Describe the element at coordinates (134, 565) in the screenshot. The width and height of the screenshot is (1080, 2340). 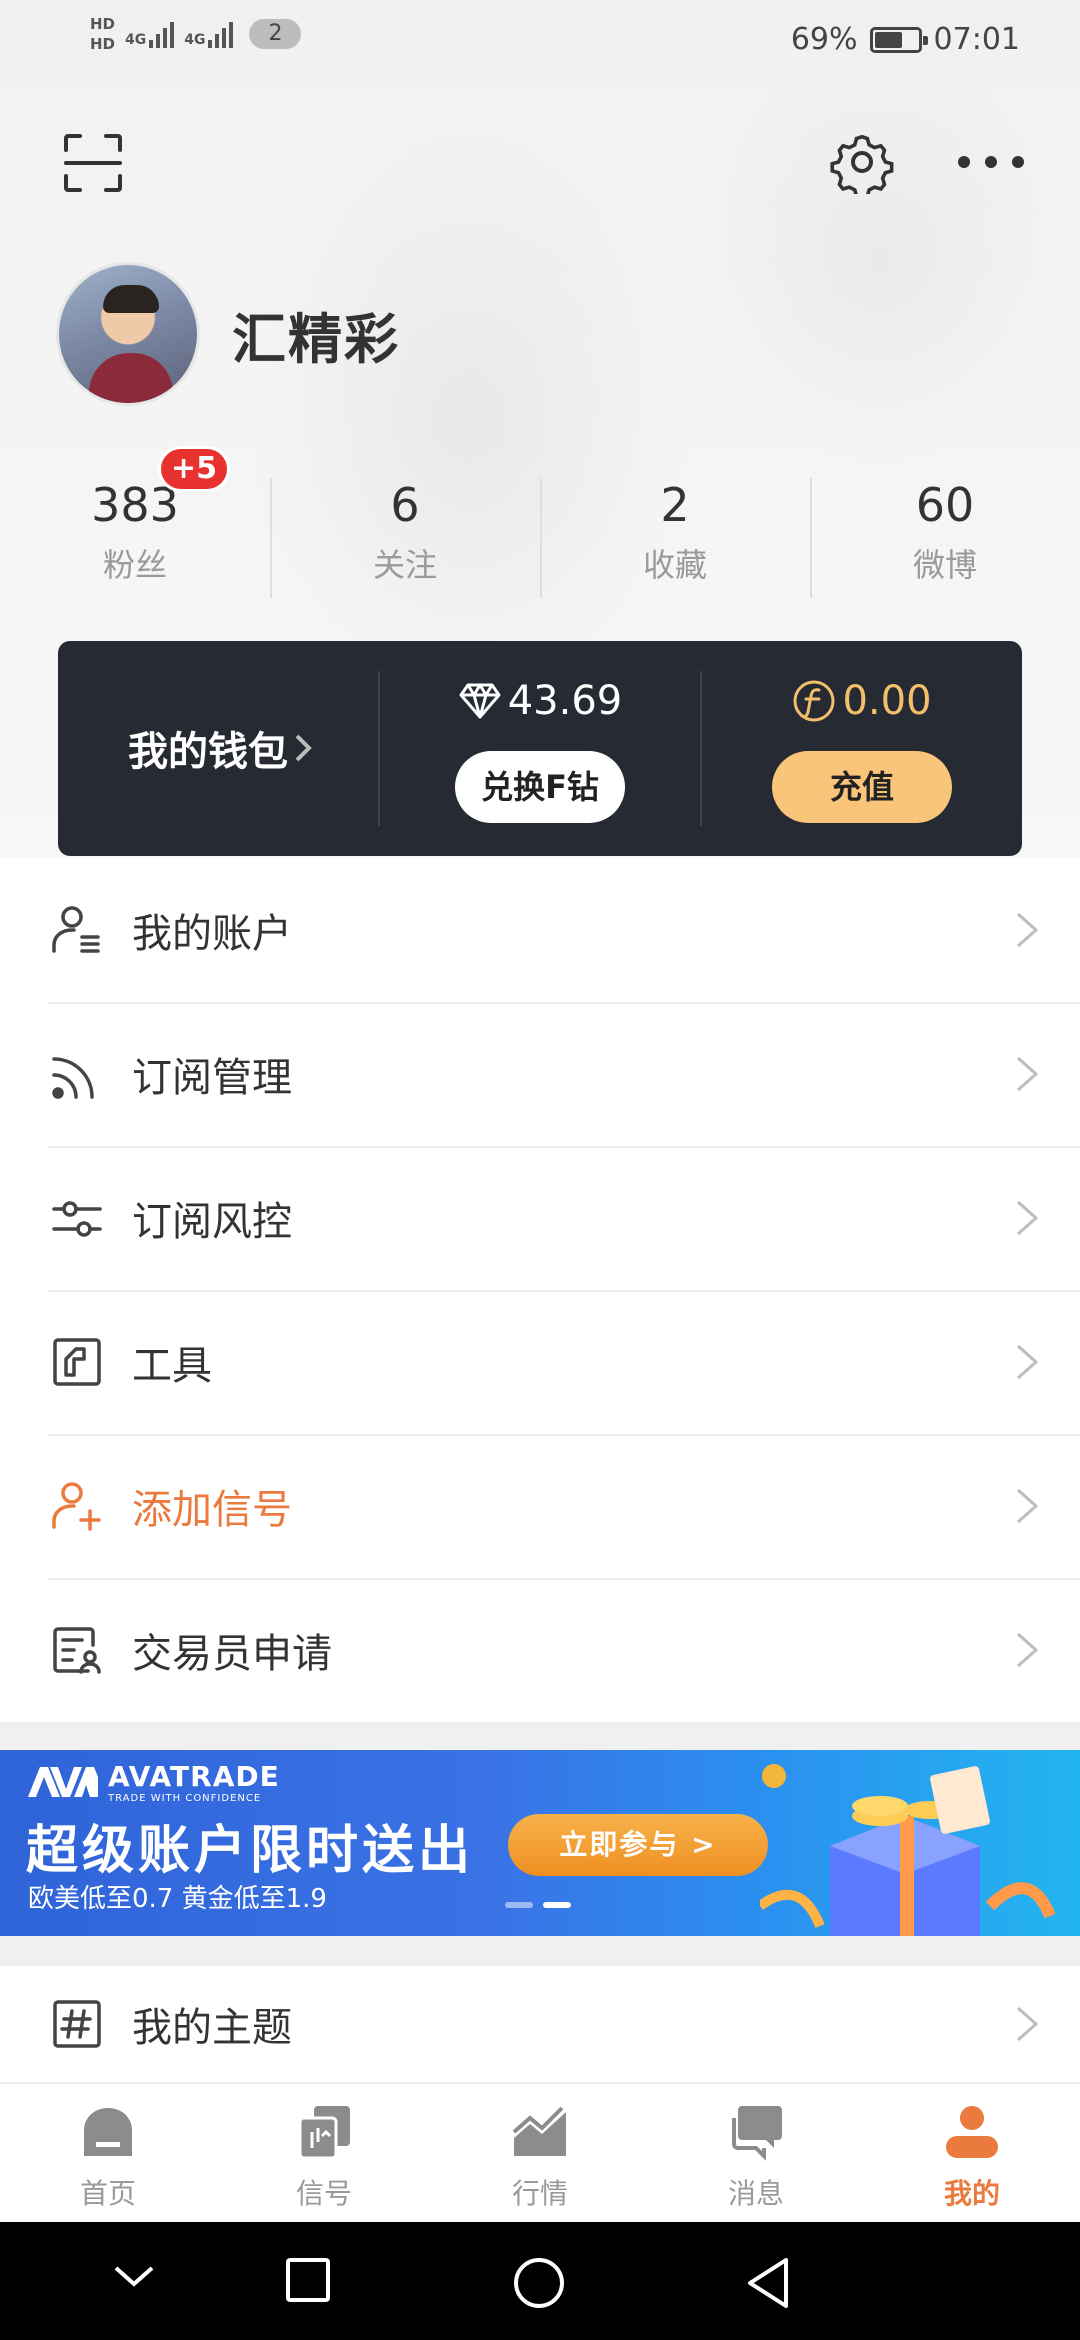
I see `stat-label: 粉丝` at that location.